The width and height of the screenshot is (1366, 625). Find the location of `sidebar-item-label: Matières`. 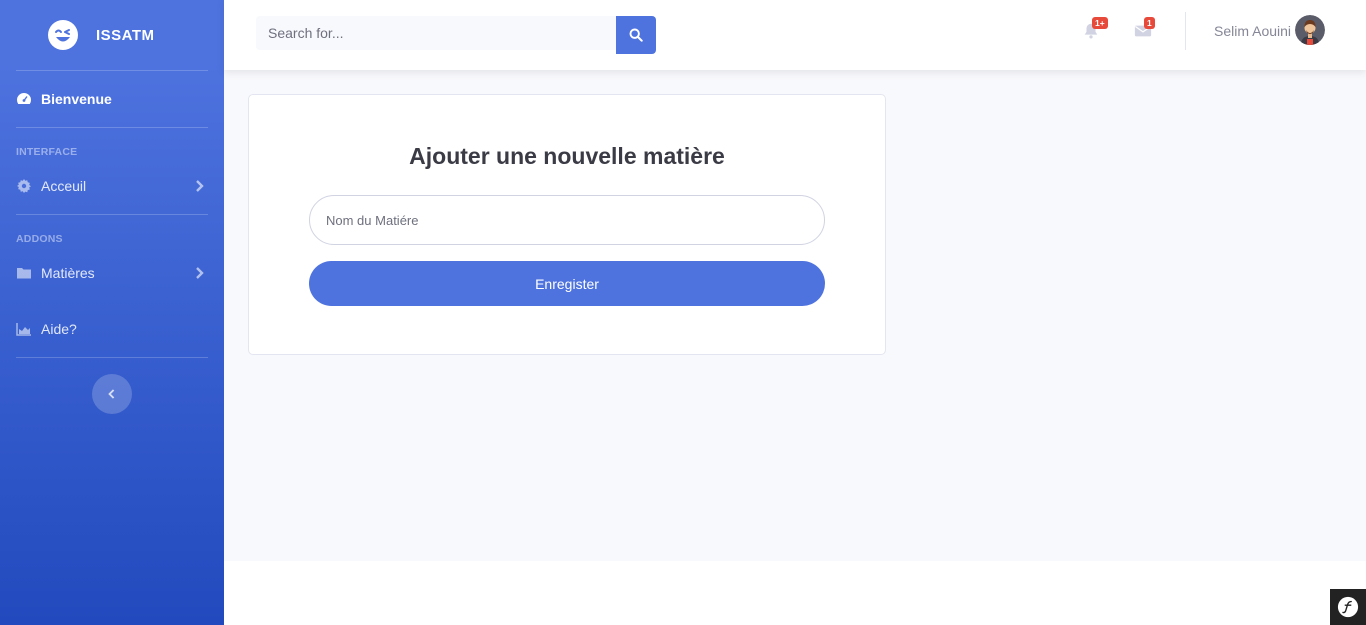

sidebar-item-label: Matières is located at coordinates (68, 273).